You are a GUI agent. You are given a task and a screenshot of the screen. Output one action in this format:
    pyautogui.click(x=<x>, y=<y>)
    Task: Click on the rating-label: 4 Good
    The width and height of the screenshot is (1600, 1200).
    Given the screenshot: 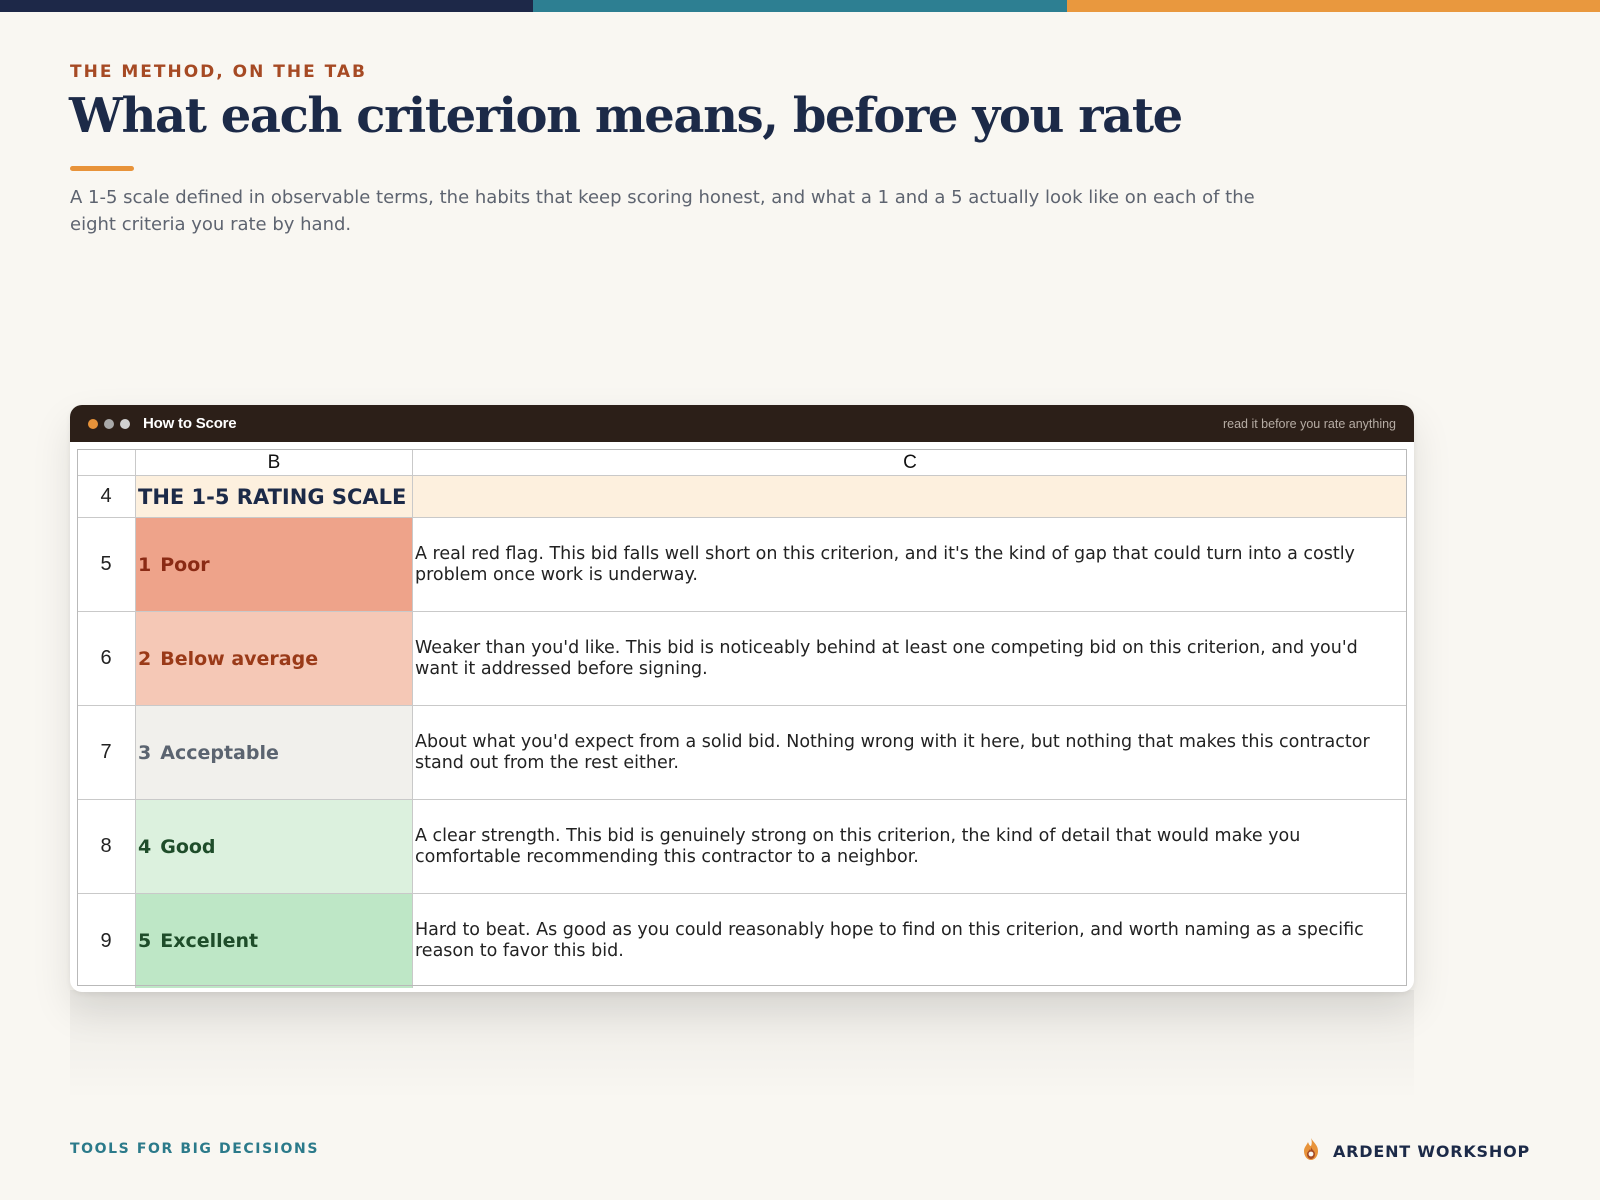 What is the action you would take?
    pyautogui.click(x=176, y=847)
    